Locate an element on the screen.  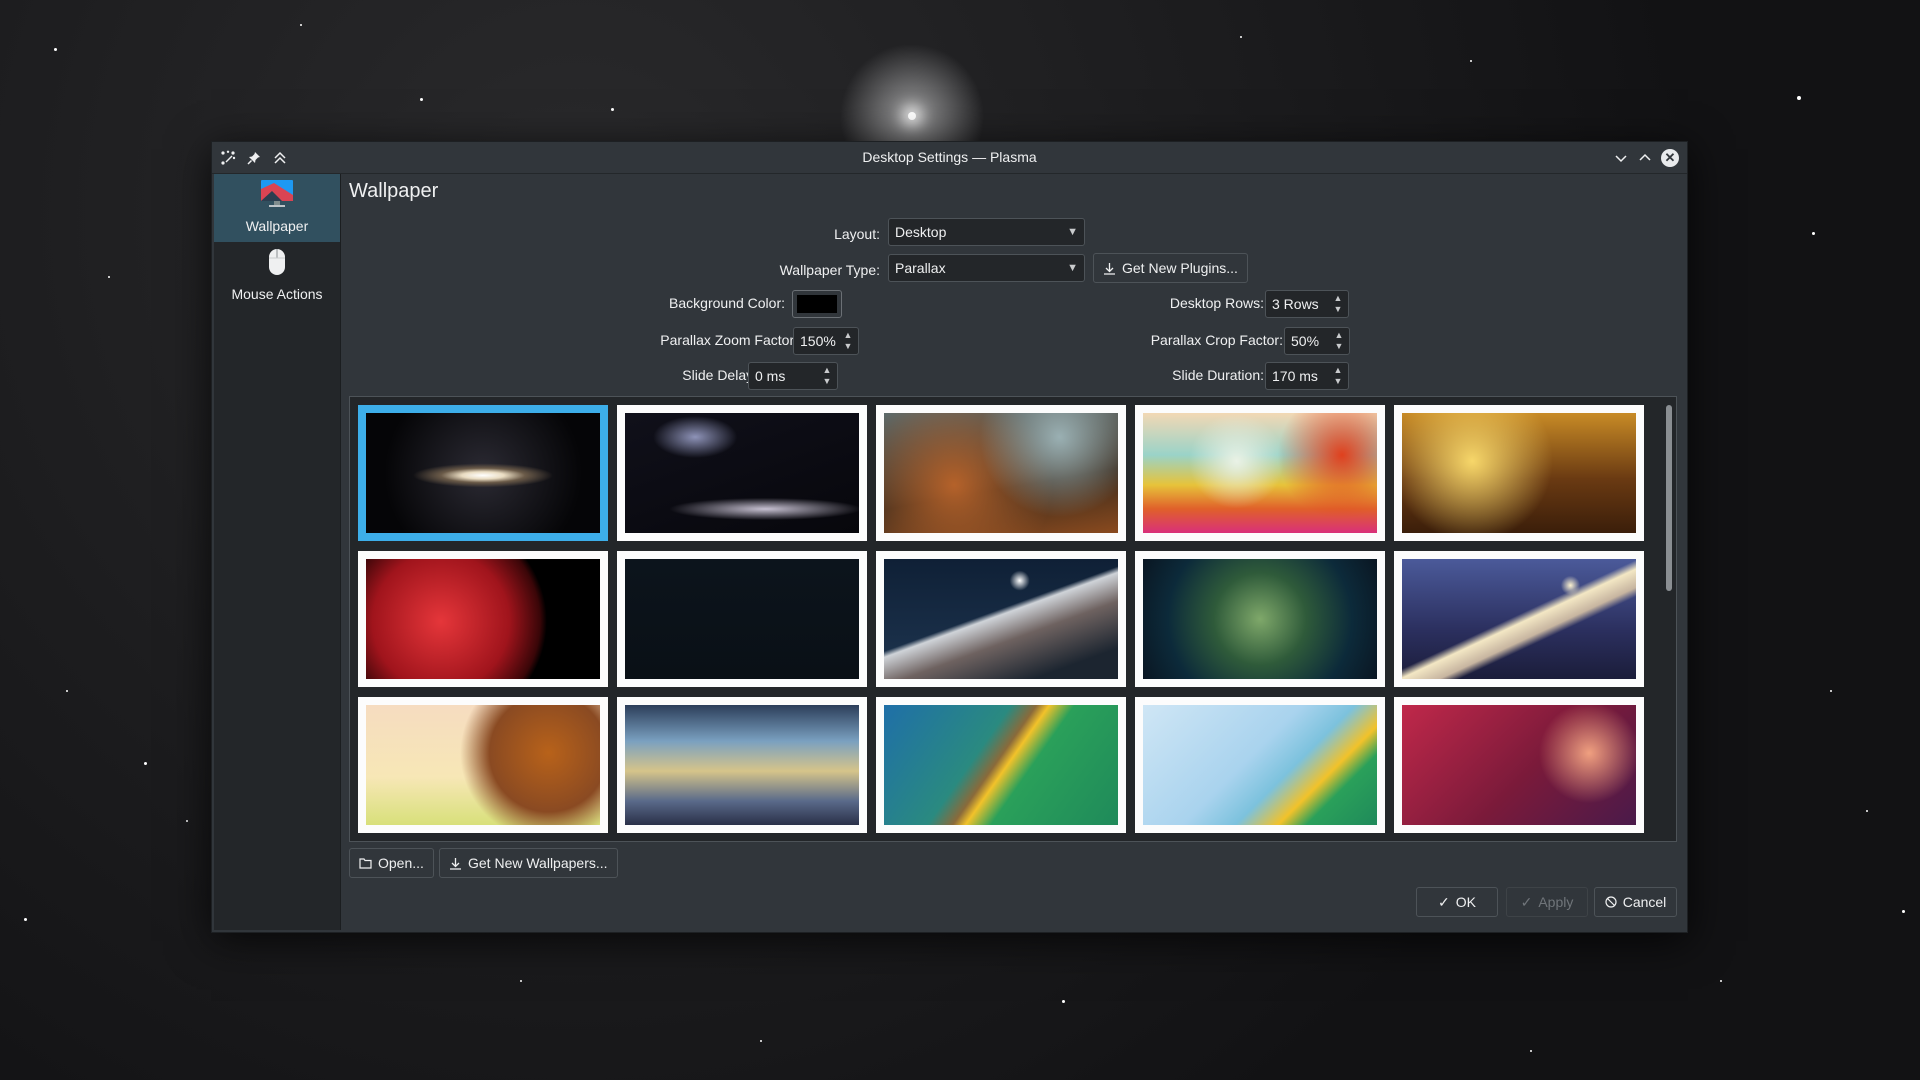
autumn-tree-image is located at coordinates (483, 765).